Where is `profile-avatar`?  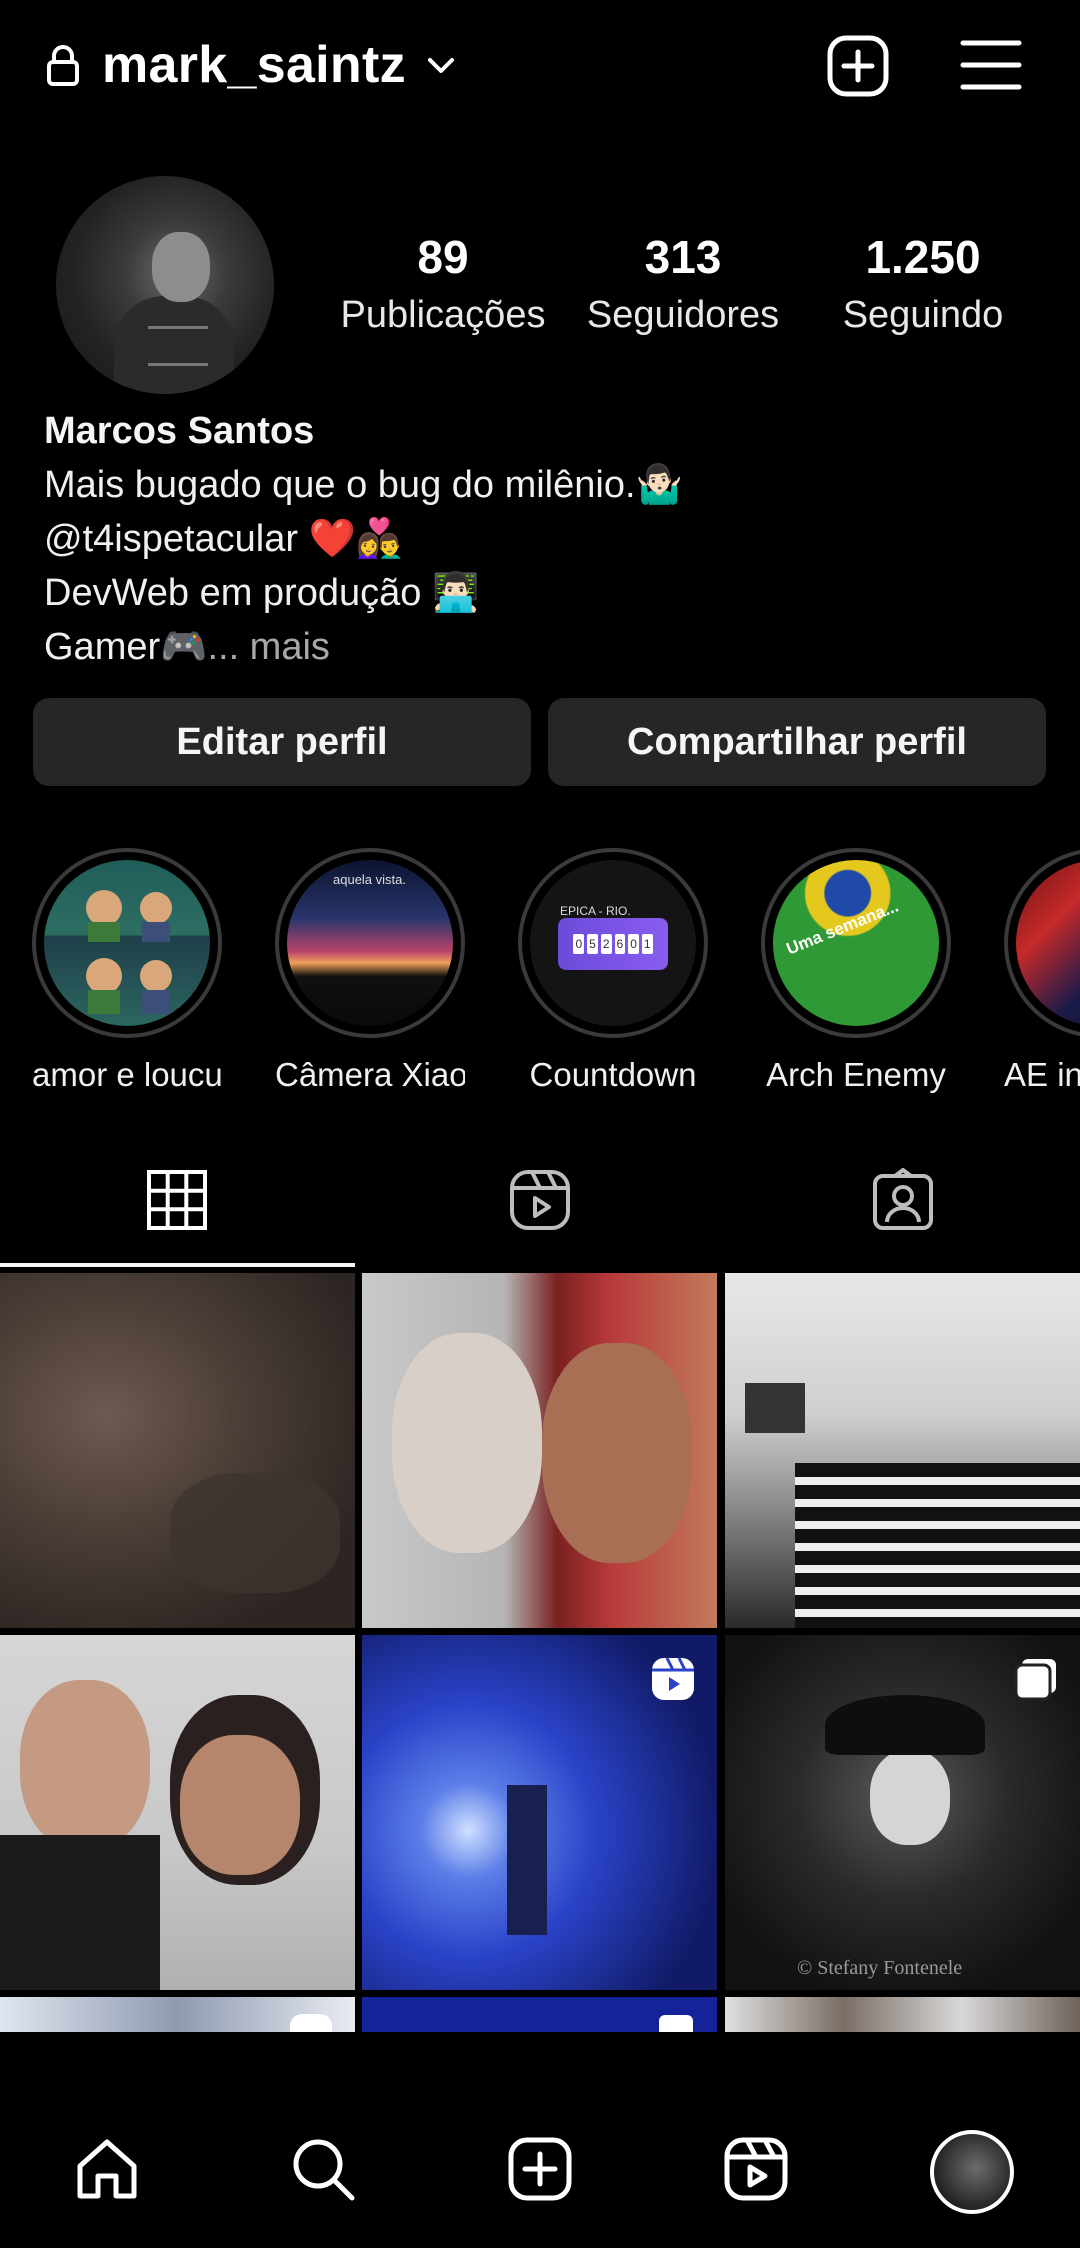 profile-avatar is located at coordinates (165, 285).